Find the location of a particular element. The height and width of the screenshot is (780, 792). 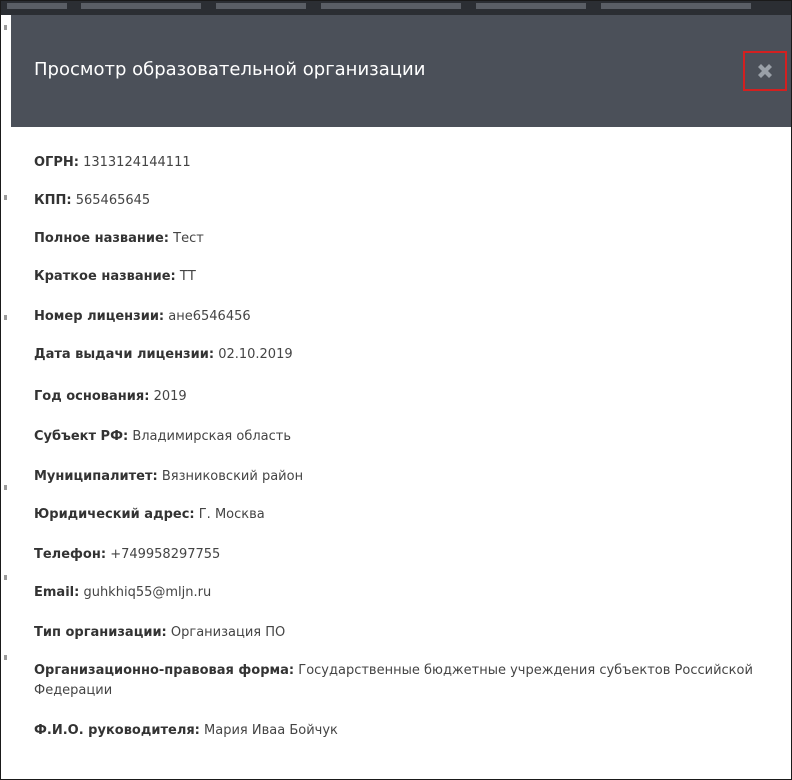

field-label: КПП: is located at coordinates (53, 200).